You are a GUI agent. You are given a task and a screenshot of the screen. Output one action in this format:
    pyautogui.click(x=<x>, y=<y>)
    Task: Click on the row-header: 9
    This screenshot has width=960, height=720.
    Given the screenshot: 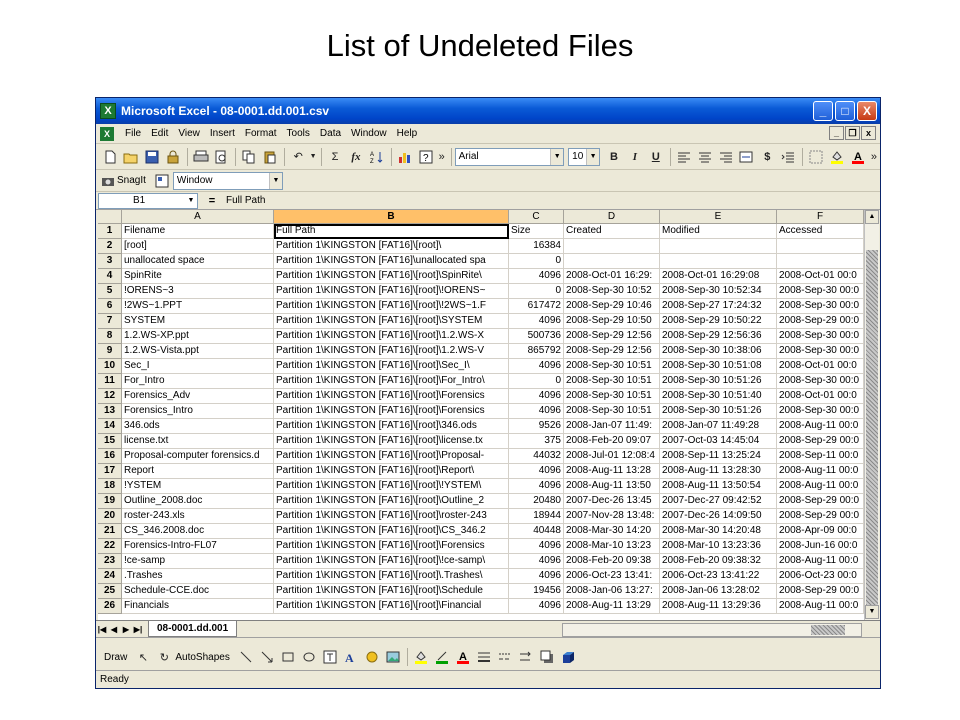 What is the action you would take?
    pyautogui.click(x=110, y=351)
    